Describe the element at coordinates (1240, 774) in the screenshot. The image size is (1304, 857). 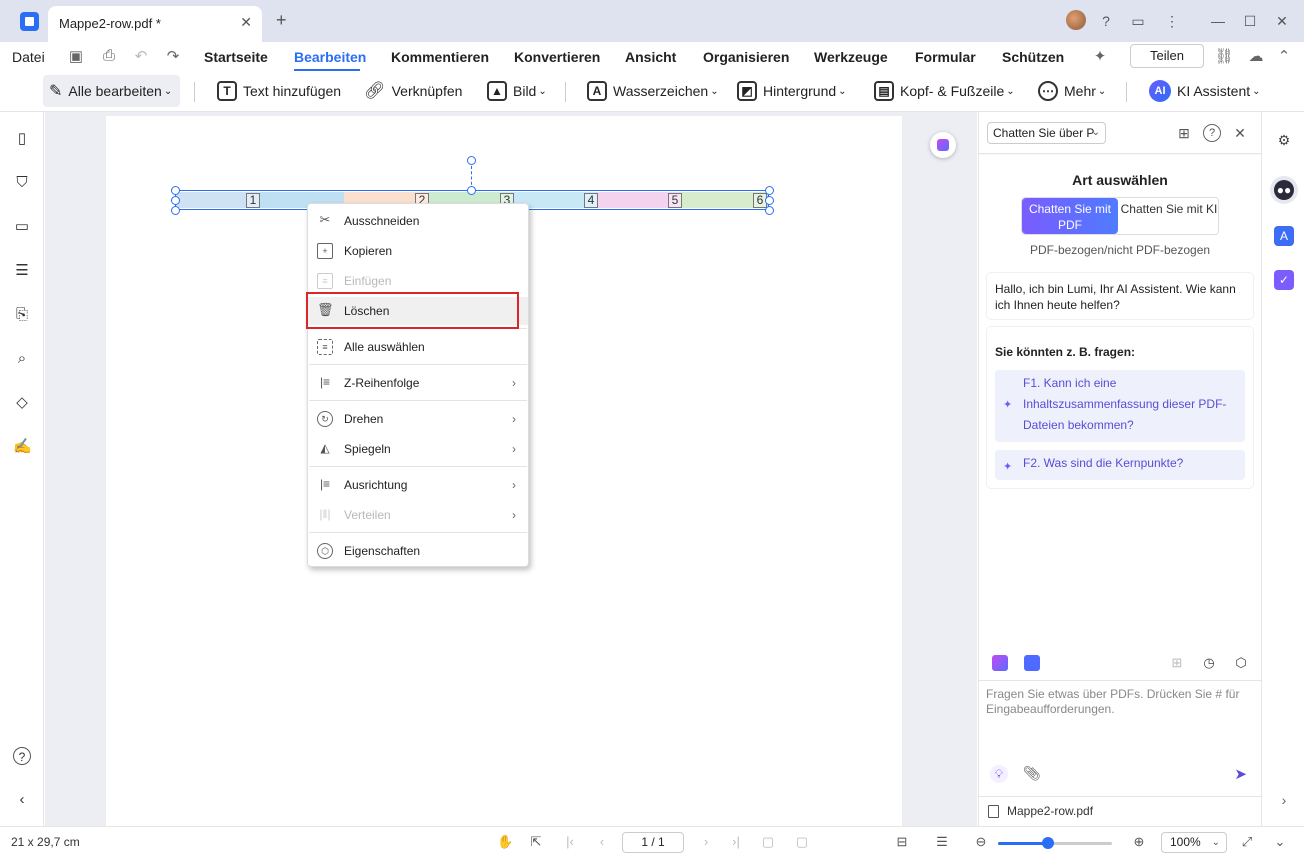
I see `send-icon: ➤` at that location.